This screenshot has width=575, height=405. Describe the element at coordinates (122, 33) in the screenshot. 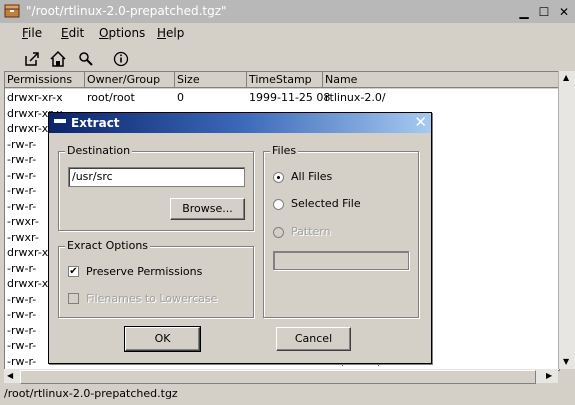

I see `menu-options: Options` at that location.